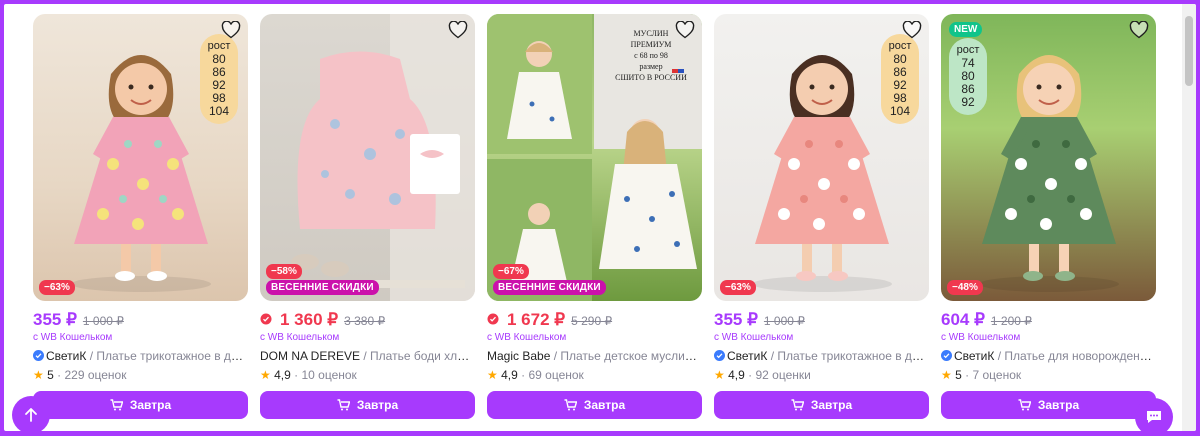 The image size is (1200, 436). What do you see at coordinates (779, 375) in the screenshot?
I see `review-count: · 92 оценки` at bounding box center [779, 375].